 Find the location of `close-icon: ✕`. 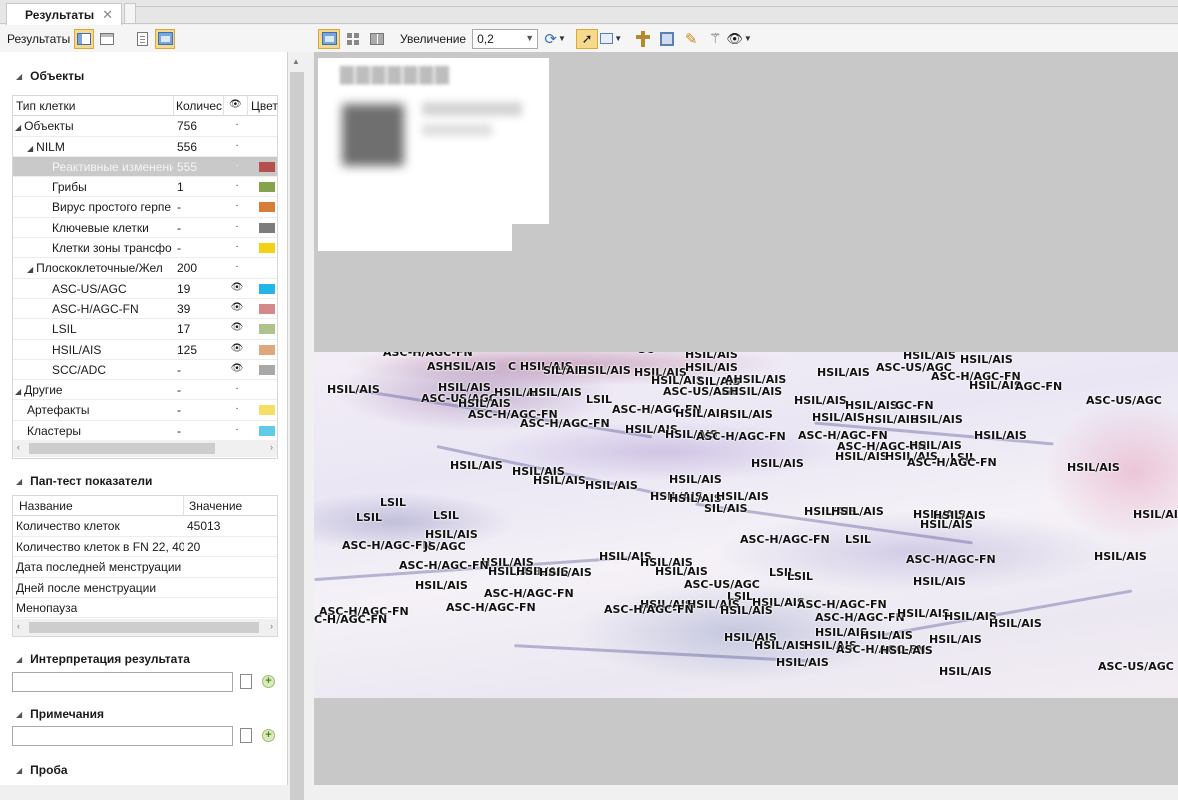

close-icon: ✕ is located at coordinates (107, 15).